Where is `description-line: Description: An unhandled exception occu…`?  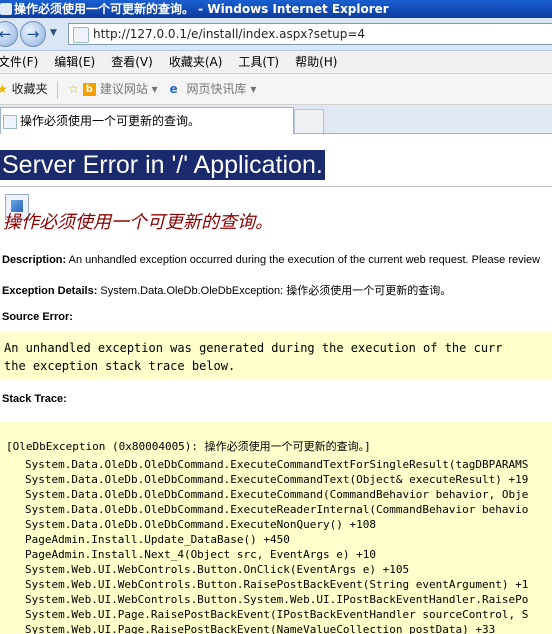 description-line: Description: An unhandled exception occu… is located at coordinates (271, 260).